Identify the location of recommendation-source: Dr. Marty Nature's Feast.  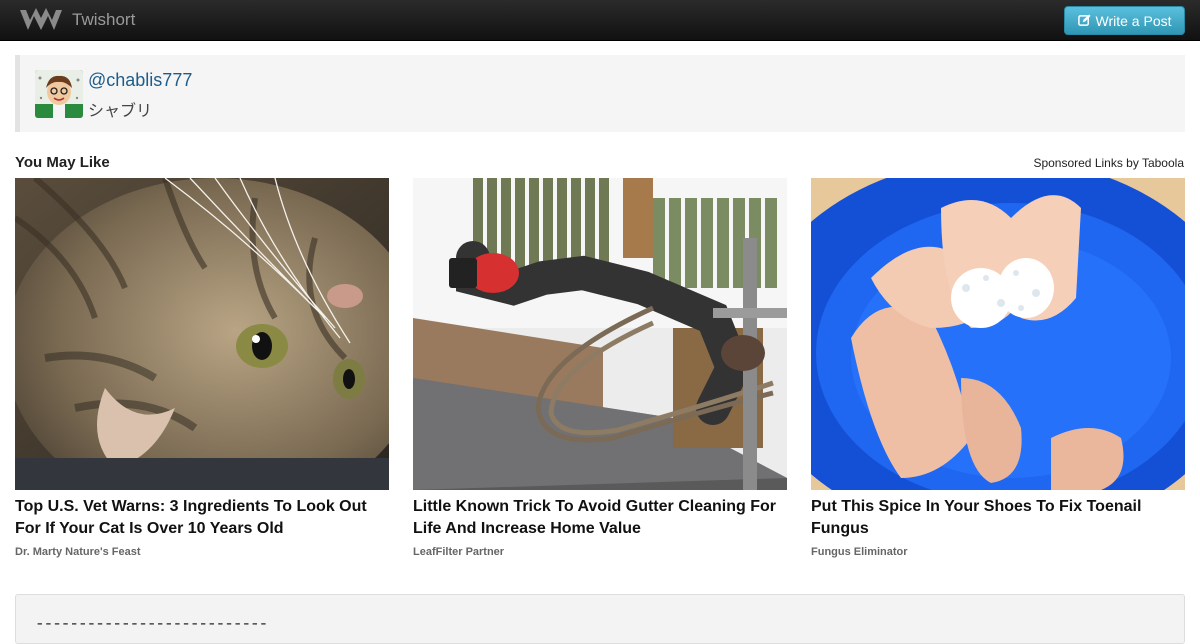
(202, 552).